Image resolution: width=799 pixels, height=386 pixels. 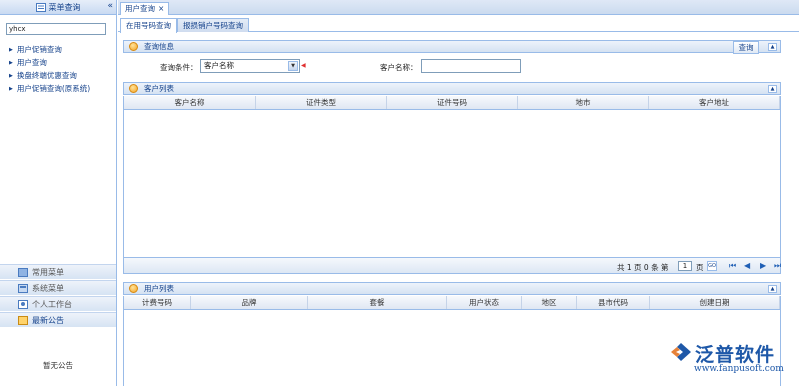 What do you see at coordinates (458, 24) in the screenshot?
I see `sub-tab-strip: 在用号码查询 报损销户号码查询` at bounding box center [458, 24].